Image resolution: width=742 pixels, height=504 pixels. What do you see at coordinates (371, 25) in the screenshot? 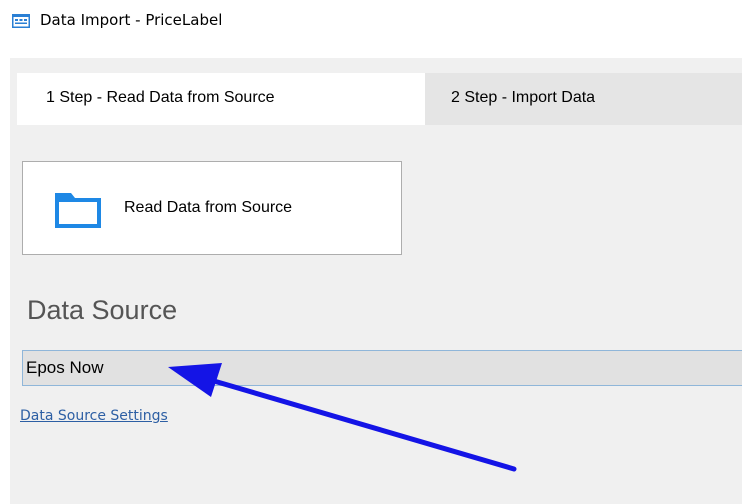
I see `title-bar: Data Import - PriceLabel` at bounding box center [371, 25].